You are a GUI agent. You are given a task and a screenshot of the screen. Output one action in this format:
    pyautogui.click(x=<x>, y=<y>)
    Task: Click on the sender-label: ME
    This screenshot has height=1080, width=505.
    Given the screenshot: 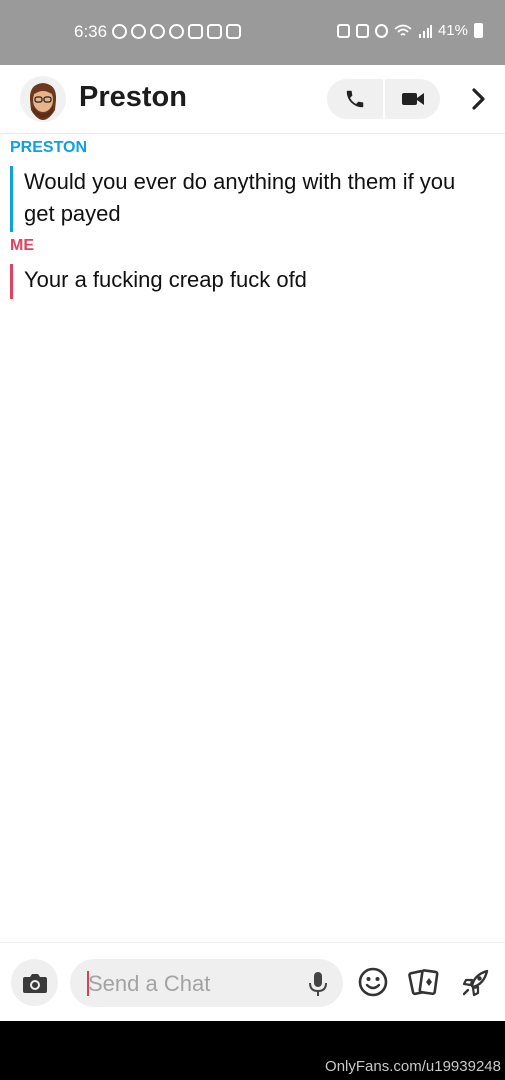 What is the action you would take?
    pyautogui.click(x=22, y=245)
    